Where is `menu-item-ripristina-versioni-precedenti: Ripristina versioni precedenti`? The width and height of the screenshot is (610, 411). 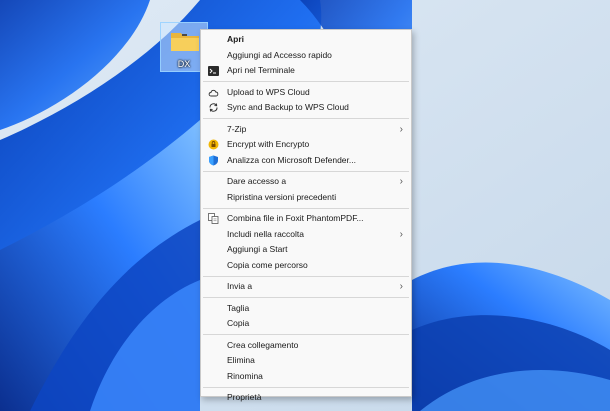 menu-item-ripristina-versioni-precedenti: Ripristina versioni precedenti is located at coordinates (306, 198).